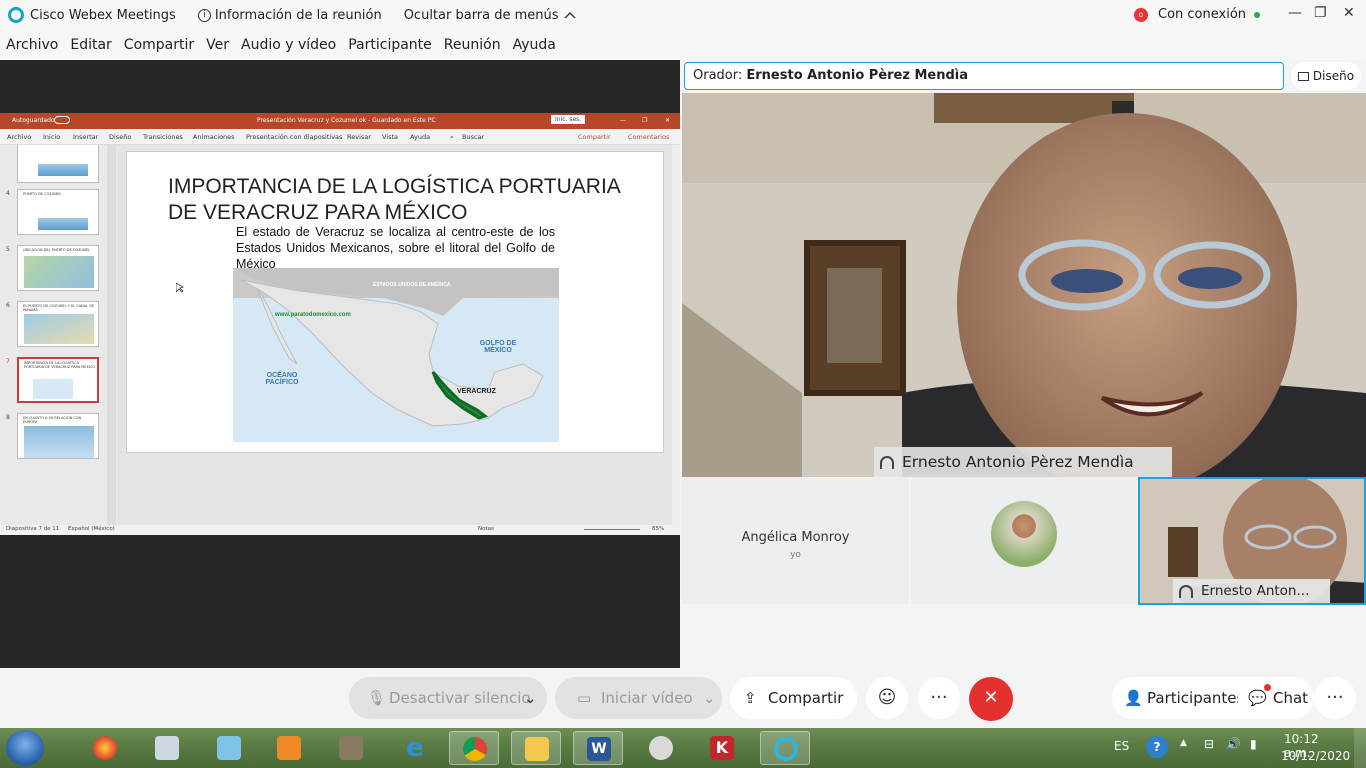  Describe the element at coordinates (289, 15) in the screenshot. I see `meeting-info-button: i Información de la reunión` at that location.